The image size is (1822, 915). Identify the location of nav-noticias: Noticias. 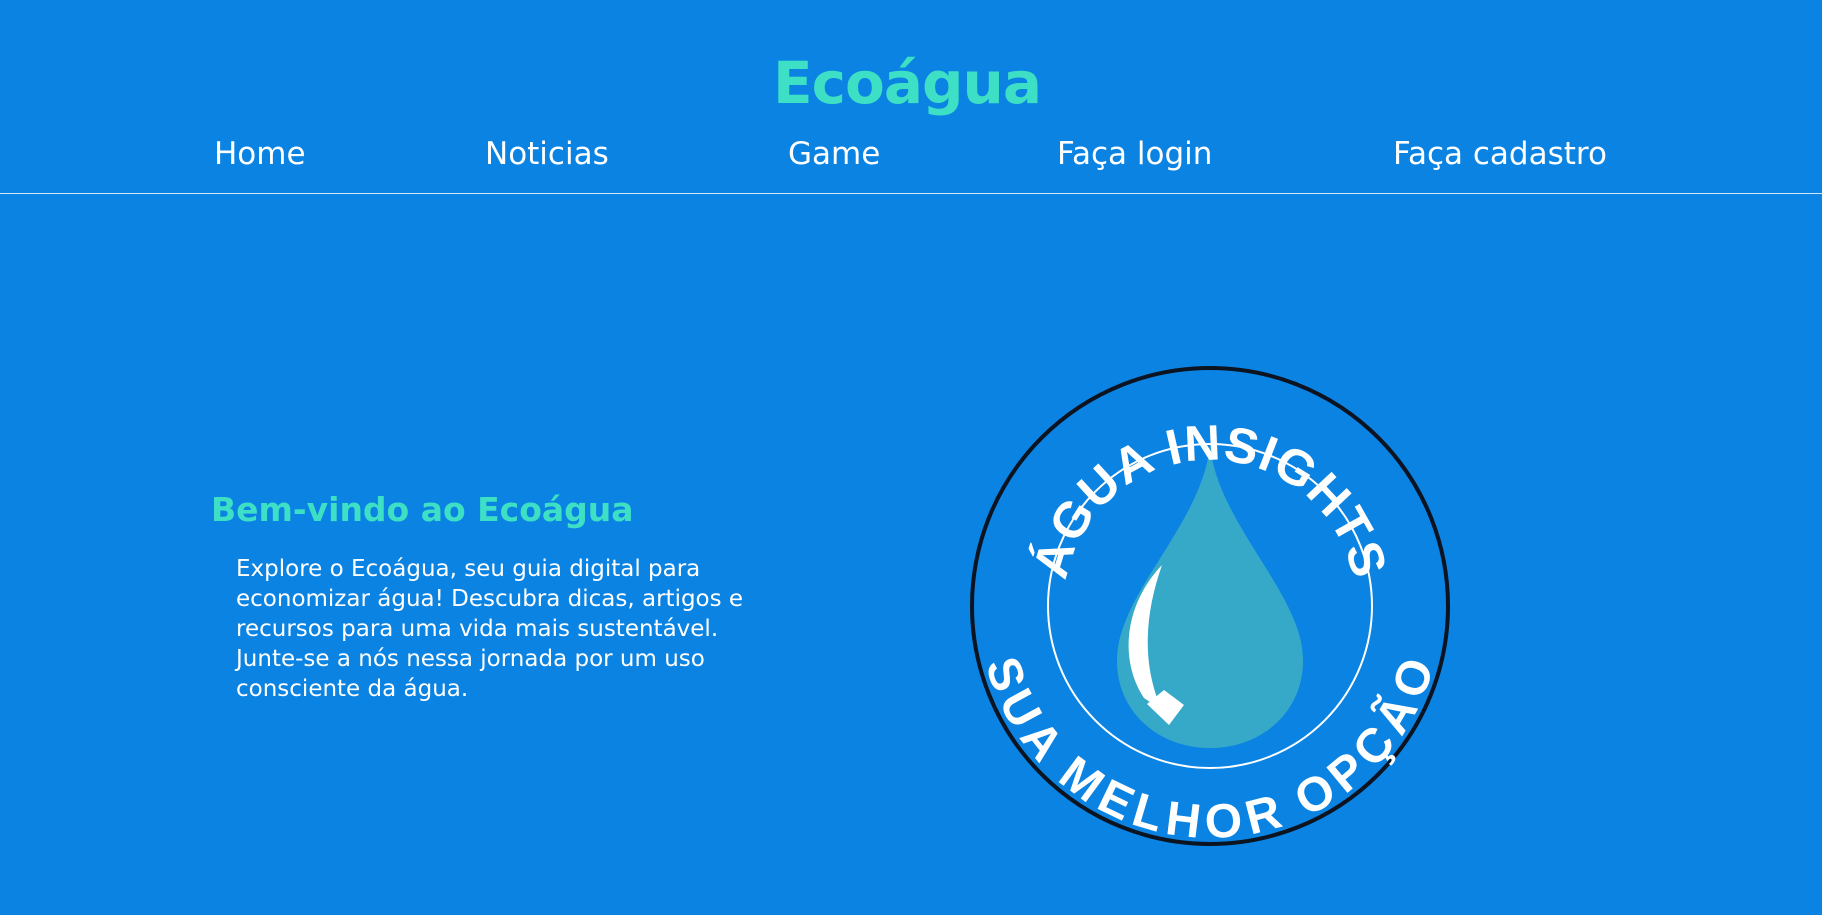
(547, 154).